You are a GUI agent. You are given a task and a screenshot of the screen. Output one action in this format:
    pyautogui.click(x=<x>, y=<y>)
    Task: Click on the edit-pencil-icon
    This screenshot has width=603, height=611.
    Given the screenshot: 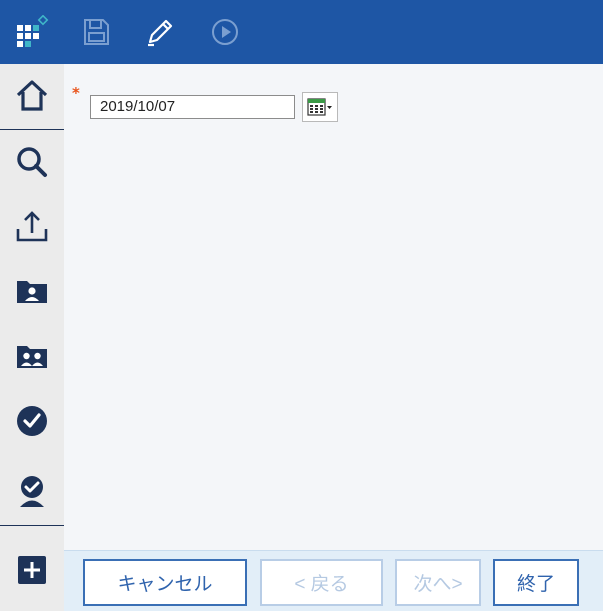 What is the action you would take?
    pyautogui.click(x=160, y=32)
    